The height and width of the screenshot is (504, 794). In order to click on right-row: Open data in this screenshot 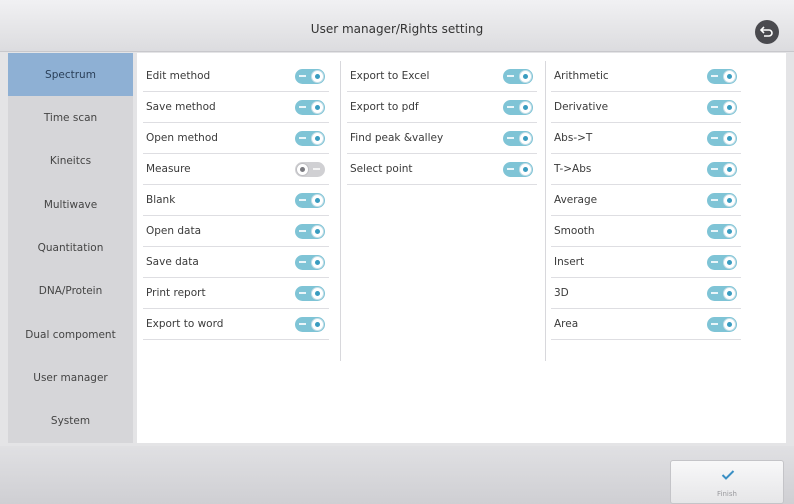, I will do `click(236, 231)`.